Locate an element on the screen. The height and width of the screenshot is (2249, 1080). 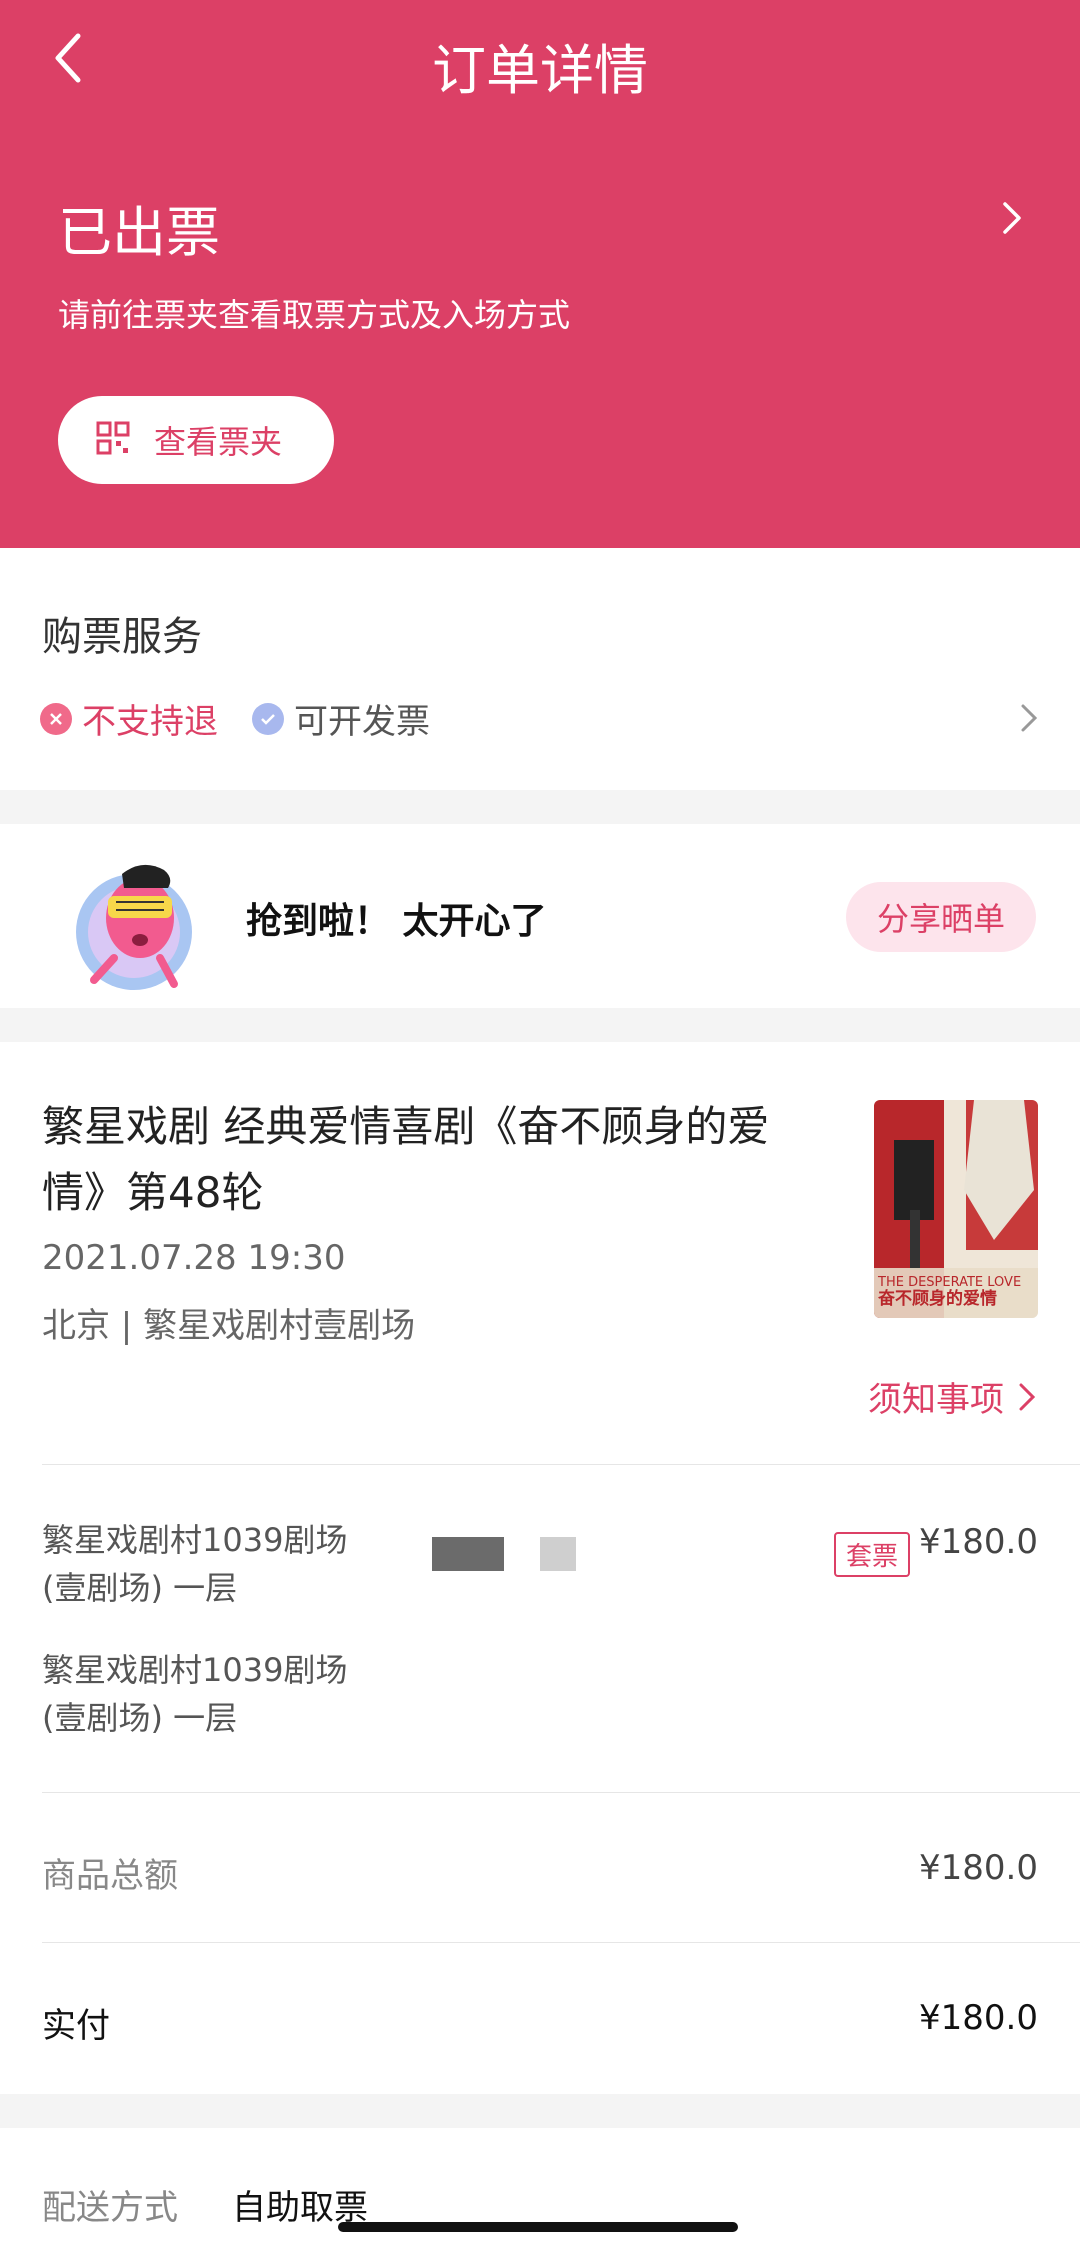
purchase-service-section: 购票服务 不支持退 可开发票 is located at coordinates (540, 669).